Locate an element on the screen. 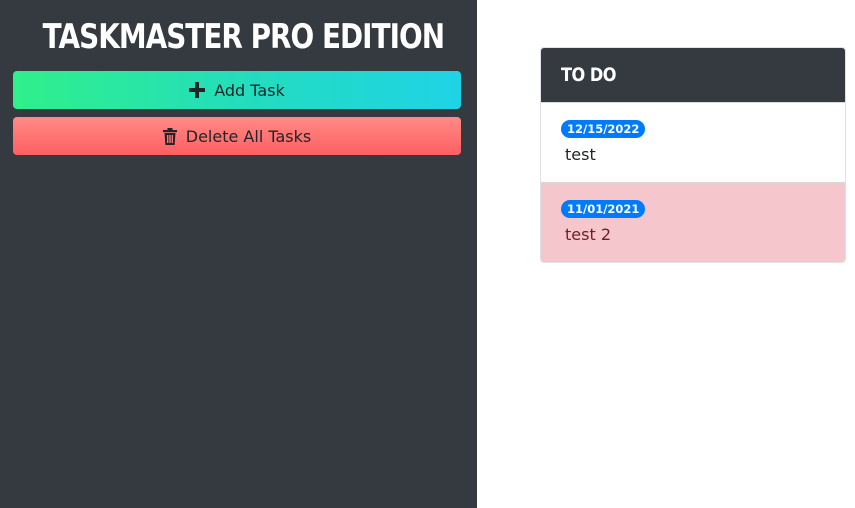 This screenshot has height=508, width=855. todo-list-header: TO DO is located at coordinates (693, 75).